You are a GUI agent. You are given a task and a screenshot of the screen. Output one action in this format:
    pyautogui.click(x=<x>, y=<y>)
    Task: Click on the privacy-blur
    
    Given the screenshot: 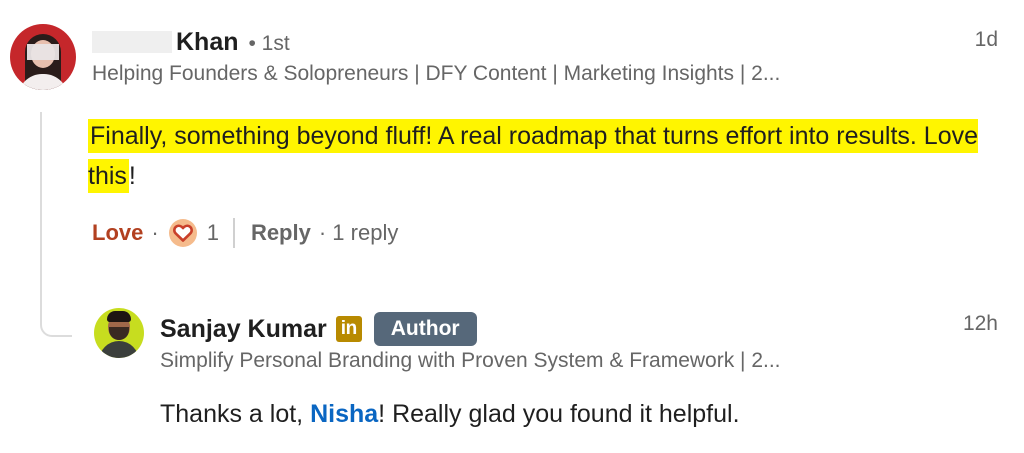 What is the action you would take?
    pyautogui.click(x=43, y=52)
    